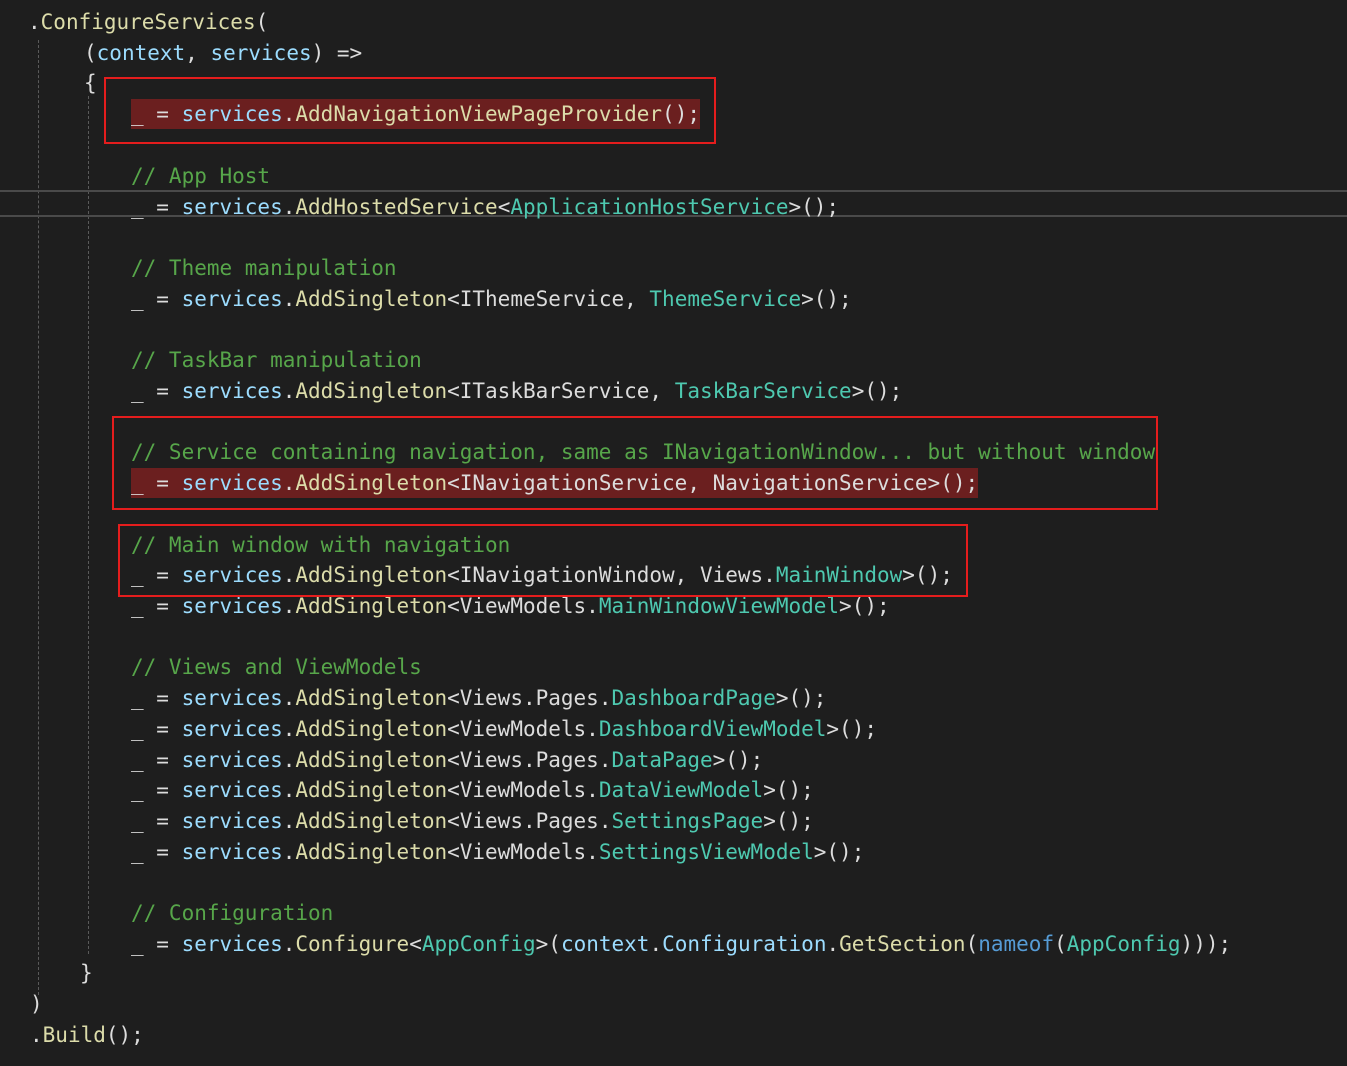 The height and width of the screenshot is (1066, 1347). I want to click on code-line: ), so click(36, 1004).